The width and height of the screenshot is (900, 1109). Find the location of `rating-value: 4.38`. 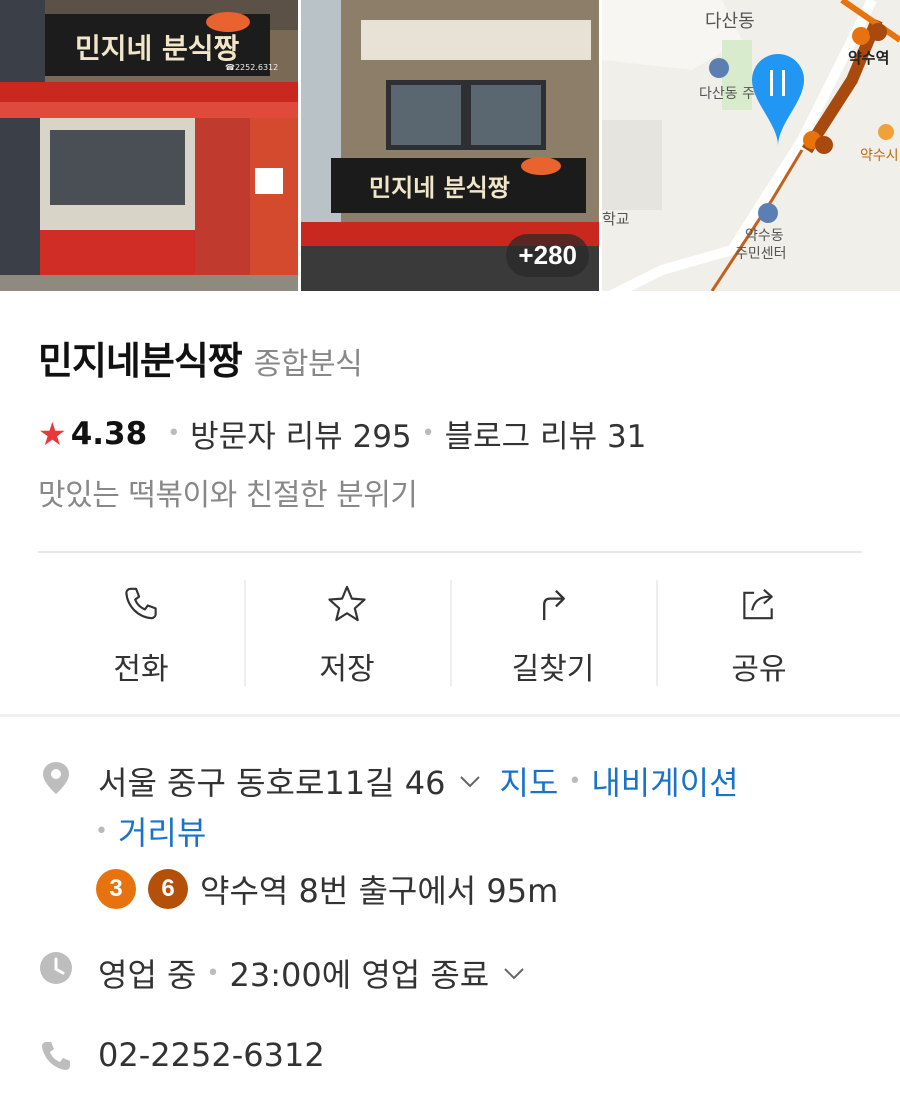

rating-value: 4.38 is located at coordinates (109, 433).